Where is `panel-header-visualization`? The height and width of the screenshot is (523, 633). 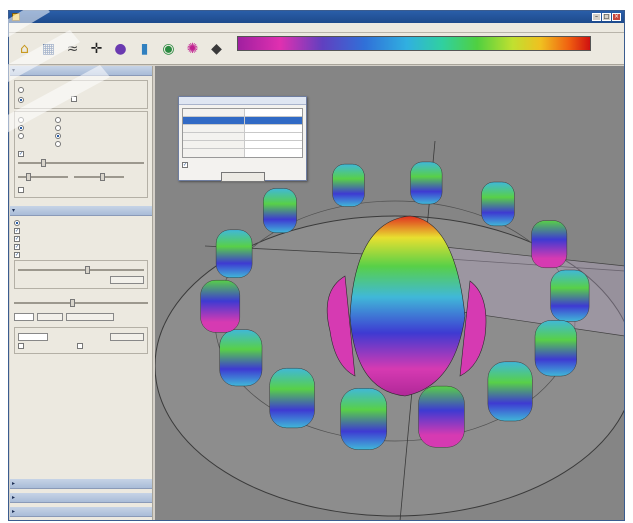
panel-header-visualization is located at coordinates (81, 211).